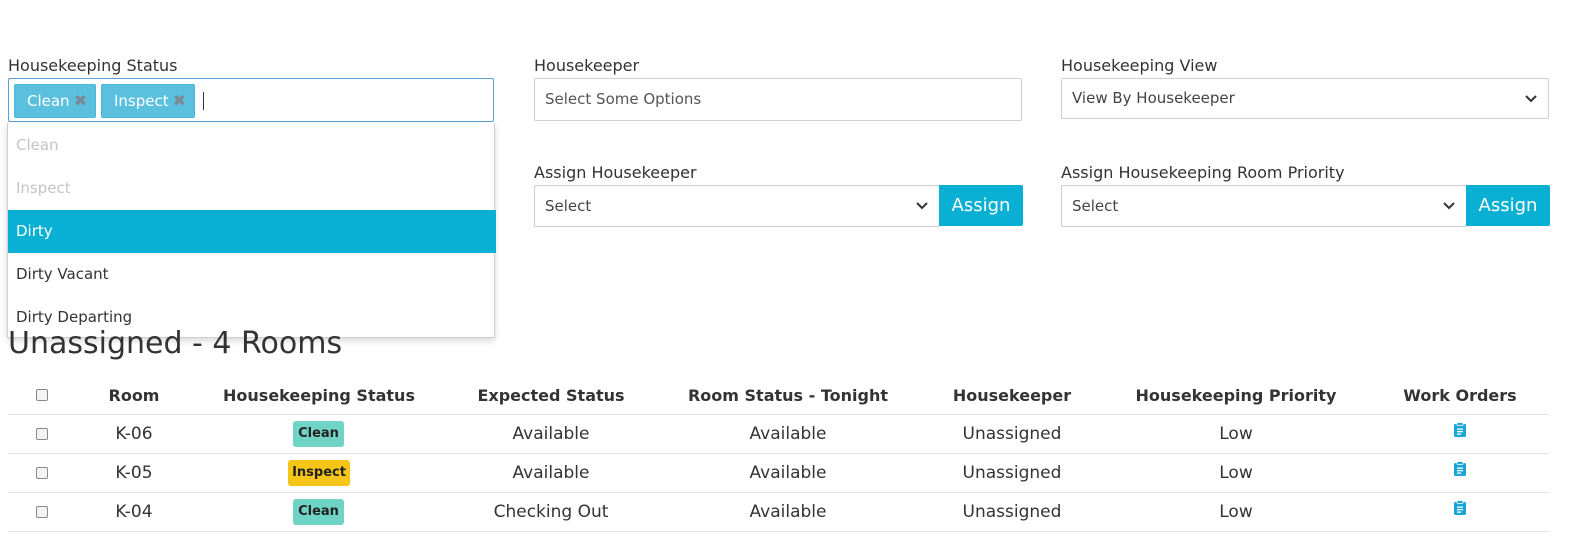 This screenshot has width=1570, height=536. What do you see at coordinates (1095, 206) in the screenshot?
I see `assign-priority-value: Select` at bounding box center [1095, 206].